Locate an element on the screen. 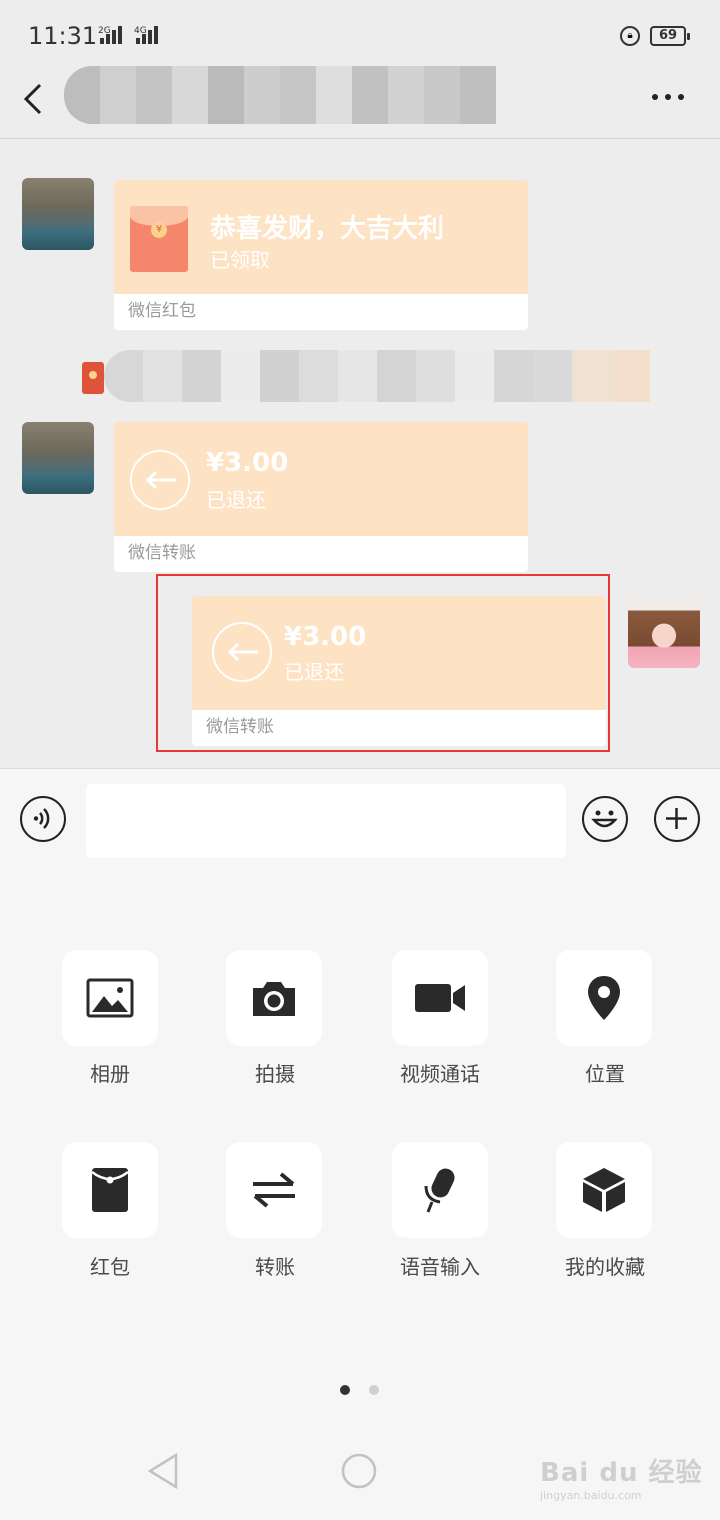 This screenshot has width=720, height=1520. favorites-button is located at coordinates (604, 1190).